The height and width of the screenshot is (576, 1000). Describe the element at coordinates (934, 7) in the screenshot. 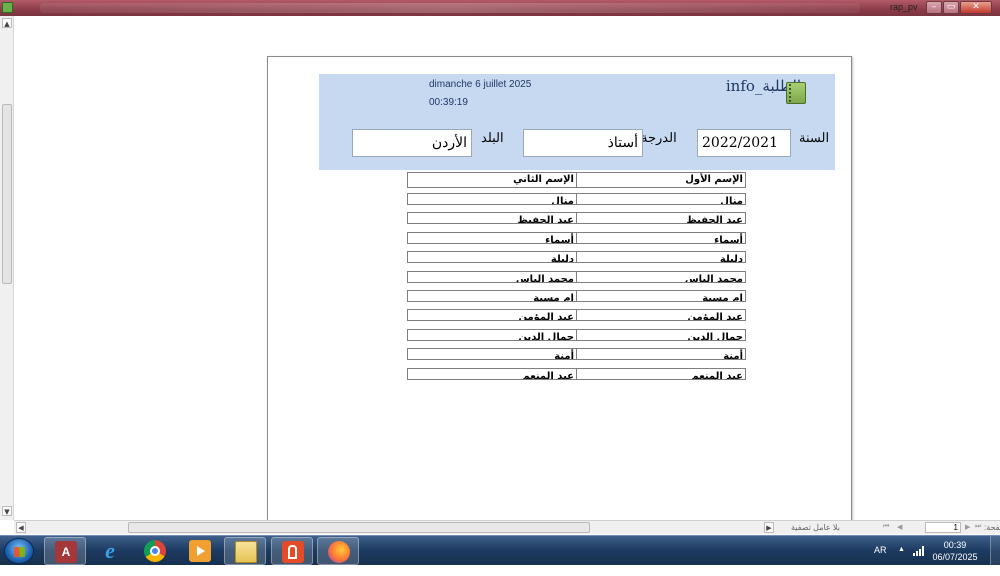

I see `minimize-button: –` at that location.